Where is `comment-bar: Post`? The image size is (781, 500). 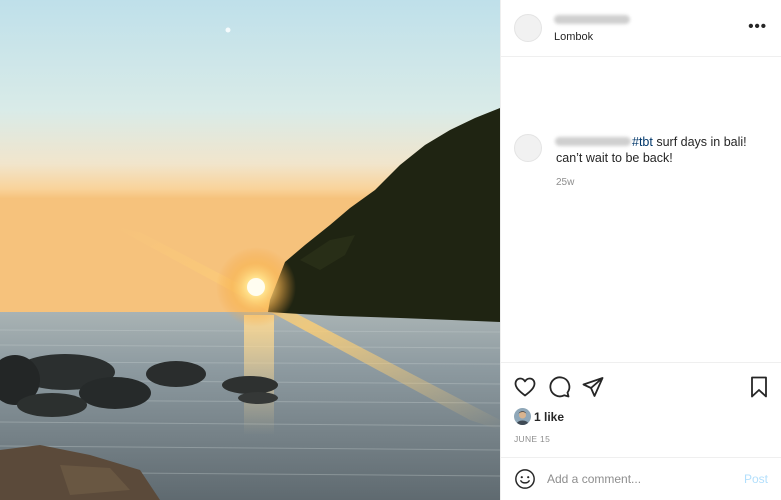 comment-bar: Post is located at coordinates (641, 478).